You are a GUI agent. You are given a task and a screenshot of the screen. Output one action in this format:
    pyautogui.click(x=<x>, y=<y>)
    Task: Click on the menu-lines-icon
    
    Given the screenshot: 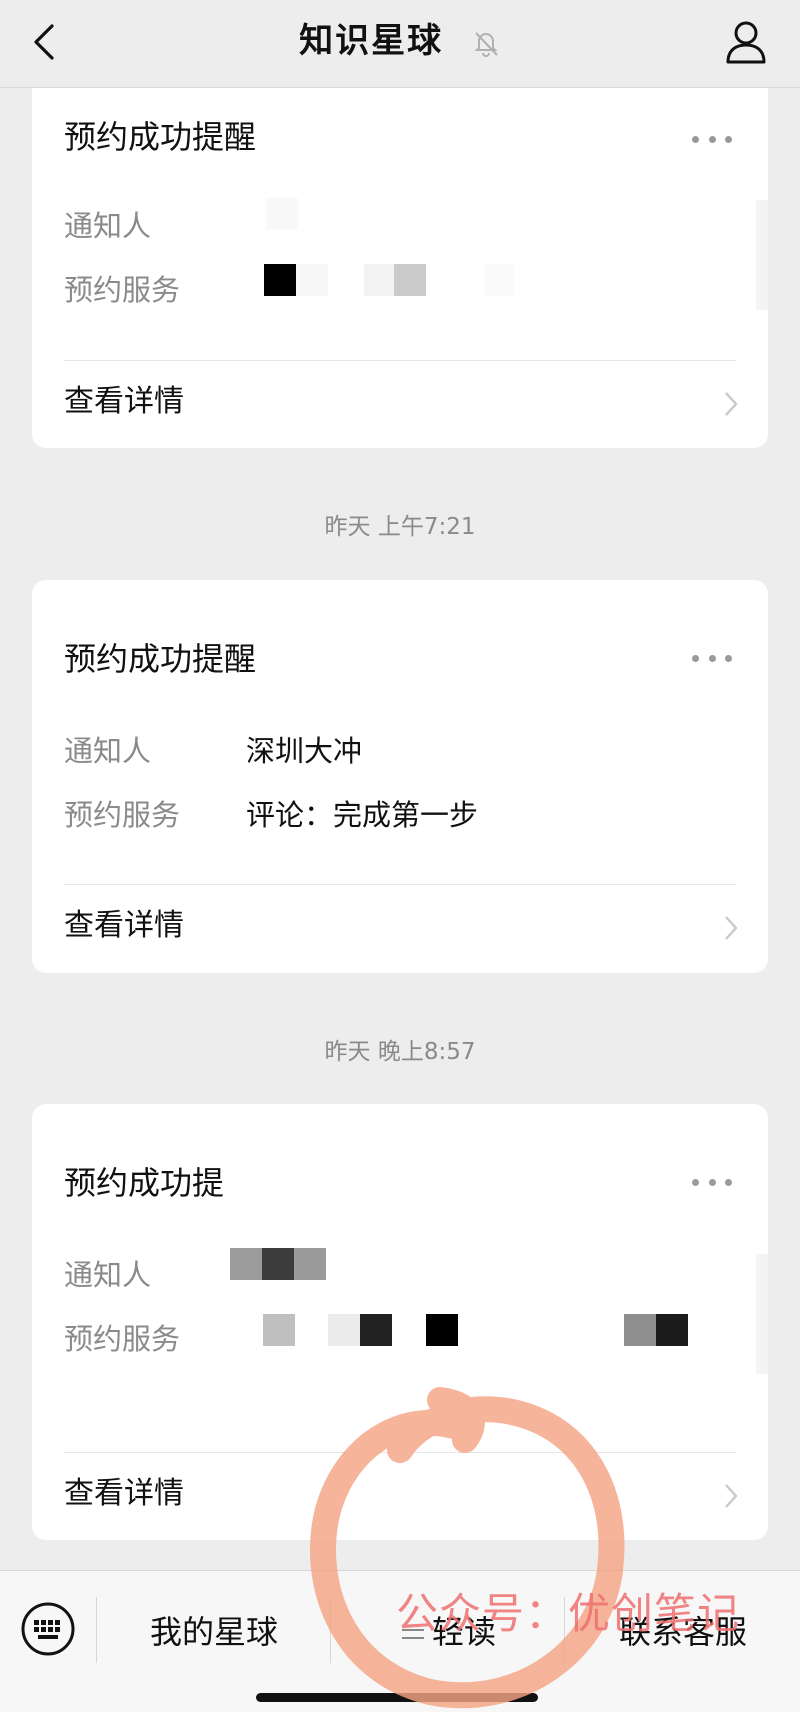 What is the action you would take?
    pyautogui.click(x=412, y=1634)
    